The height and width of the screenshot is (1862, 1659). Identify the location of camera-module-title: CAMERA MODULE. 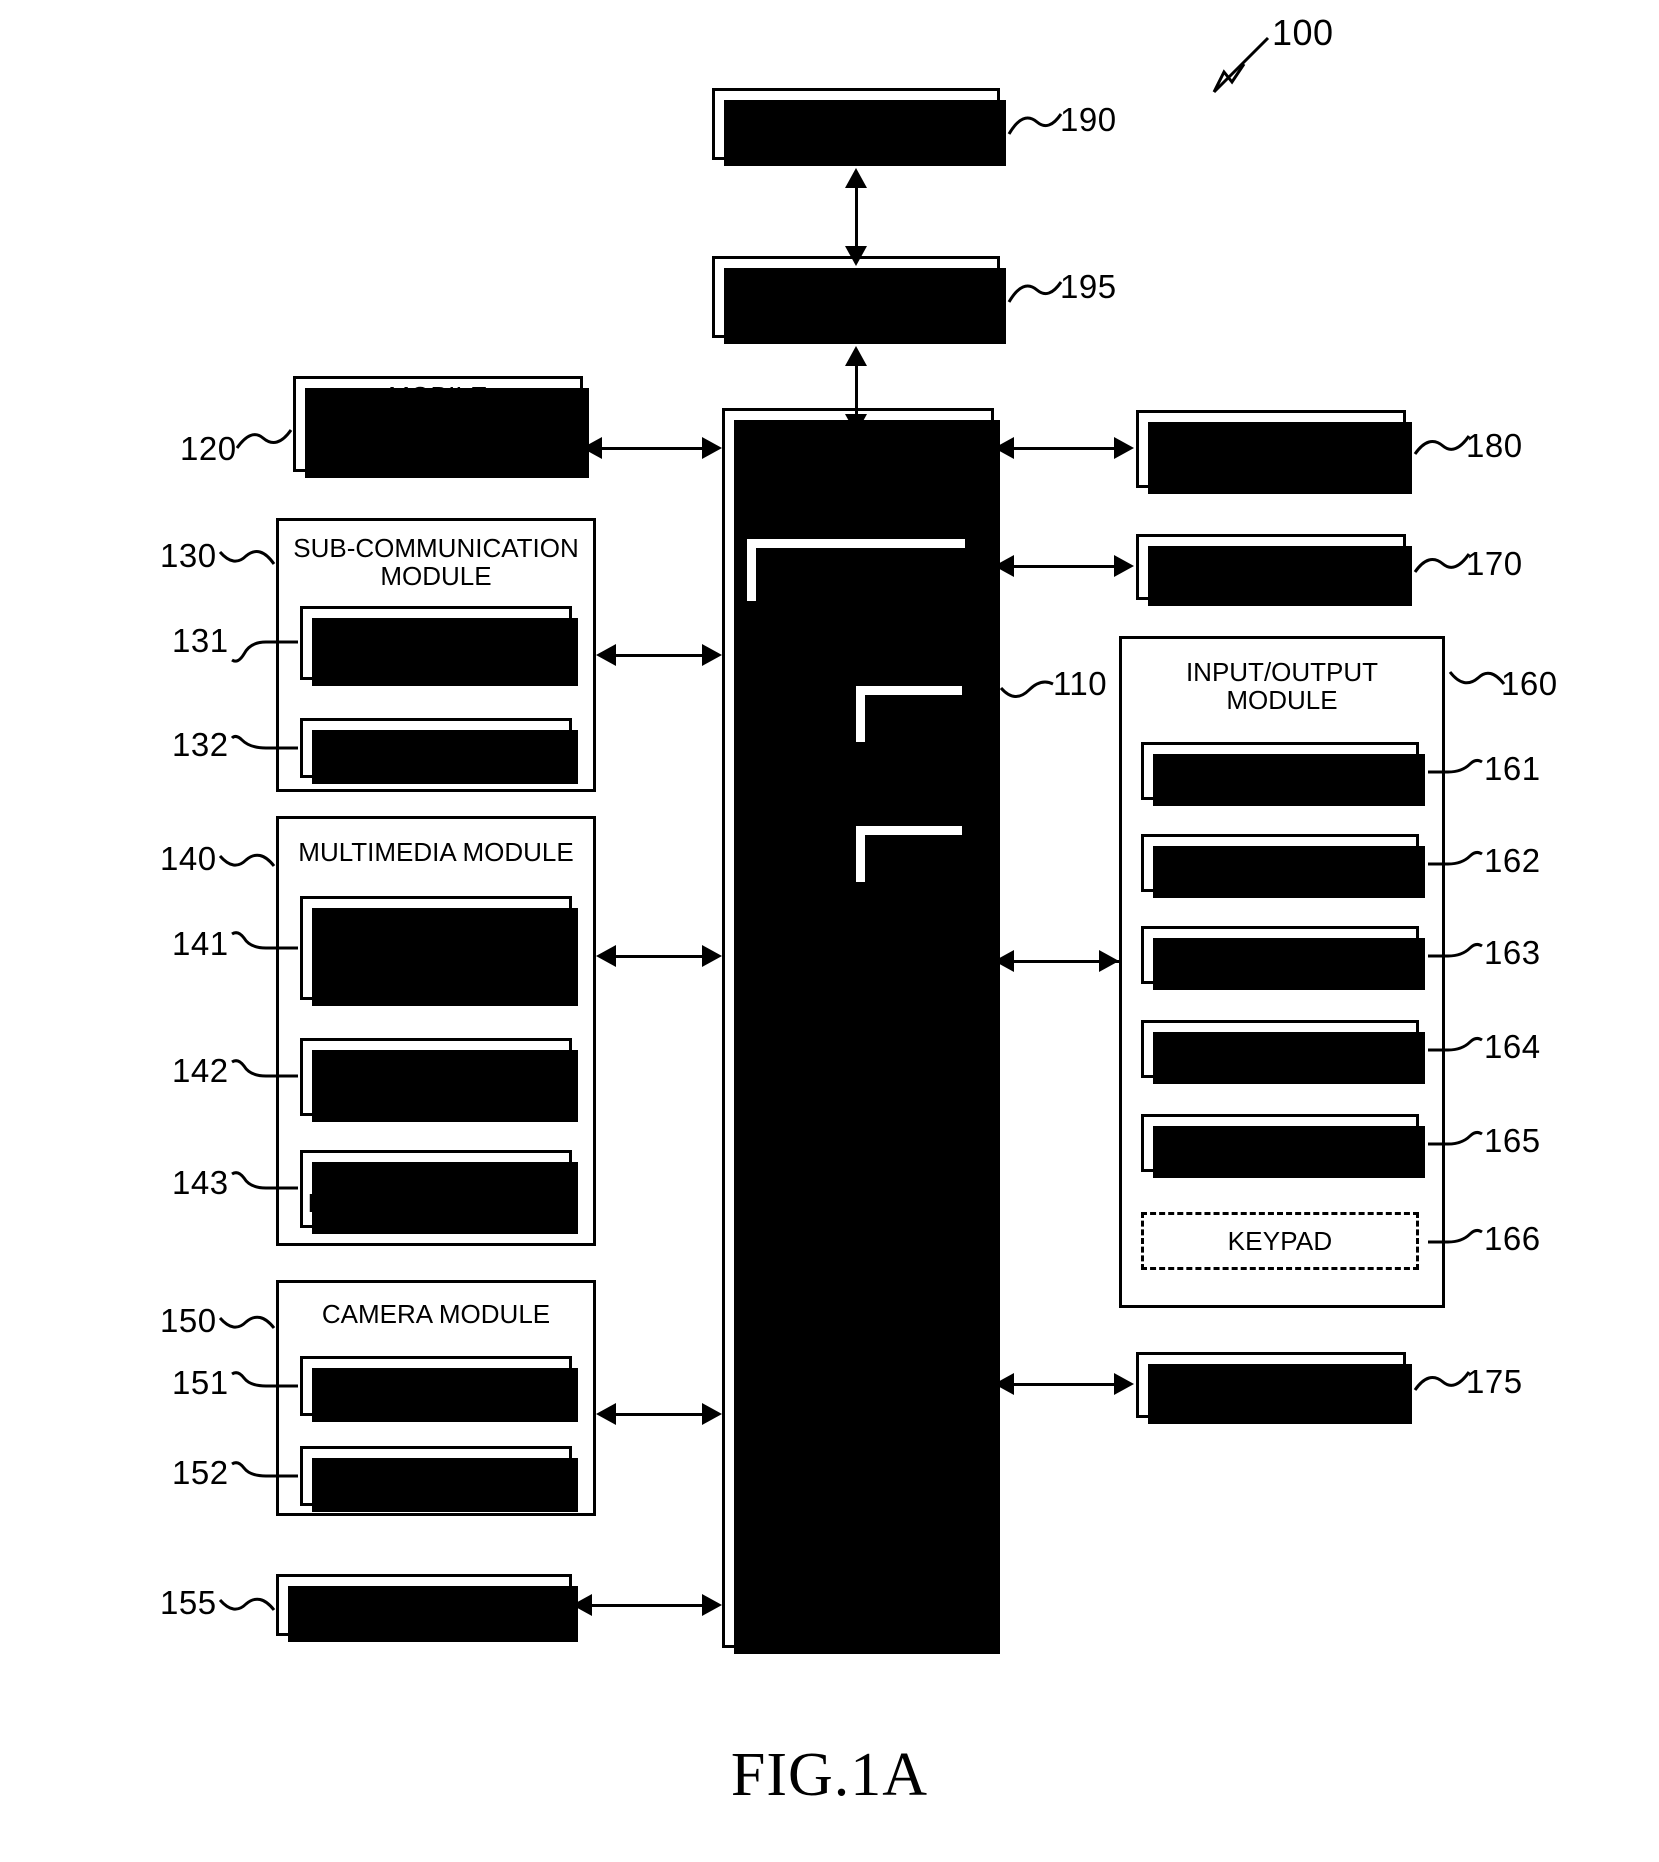
(436, 1314).